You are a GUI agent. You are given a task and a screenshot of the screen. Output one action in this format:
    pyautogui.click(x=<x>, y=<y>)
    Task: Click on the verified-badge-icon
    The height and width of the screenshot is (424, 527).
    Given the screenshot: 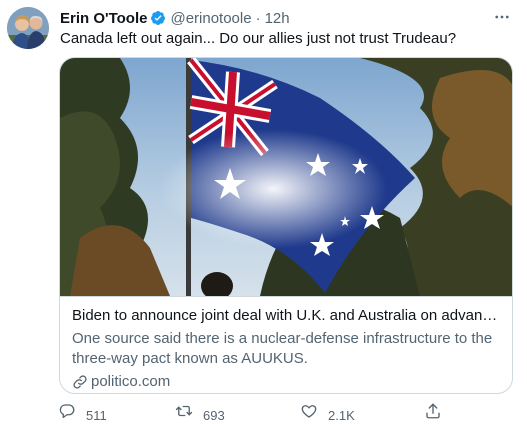 What is the action you would take?
    pyautogui.click(x=158, y=18)
    